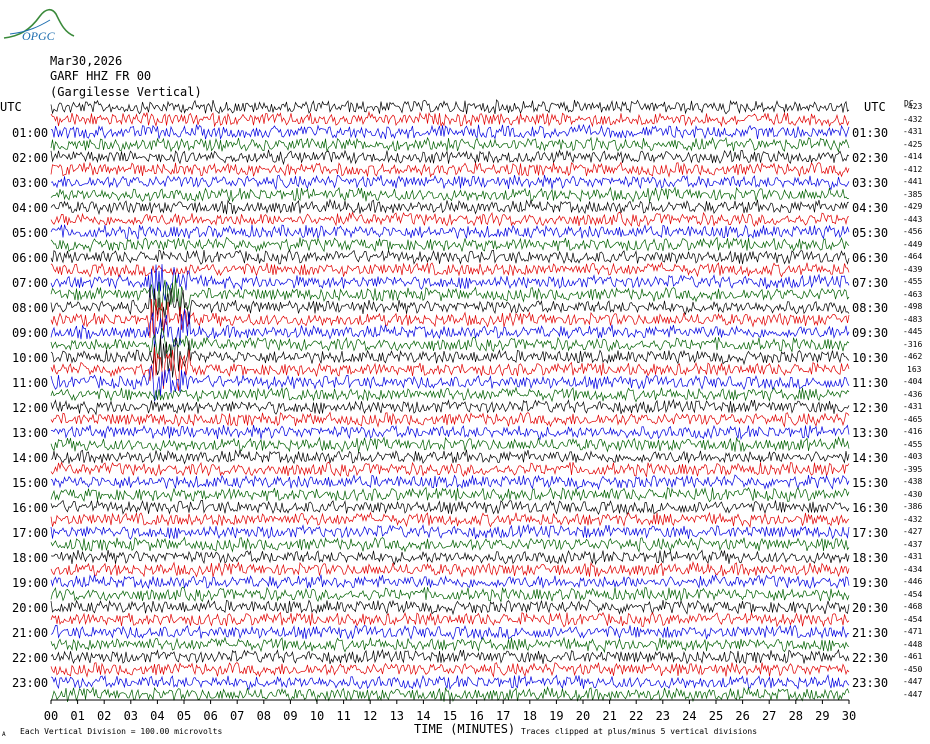 The height and width of the screenshot is (744, 930). I want to click on dc-offset-label: -456, so click(913, 231).